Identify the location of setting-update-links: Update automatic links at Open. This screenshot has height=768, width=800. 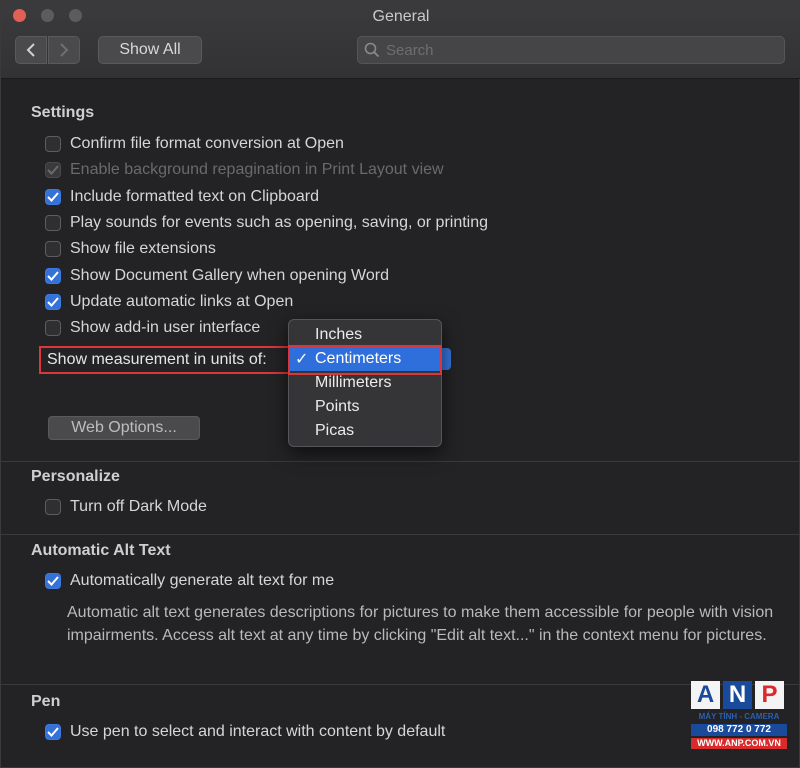
(169, 302).